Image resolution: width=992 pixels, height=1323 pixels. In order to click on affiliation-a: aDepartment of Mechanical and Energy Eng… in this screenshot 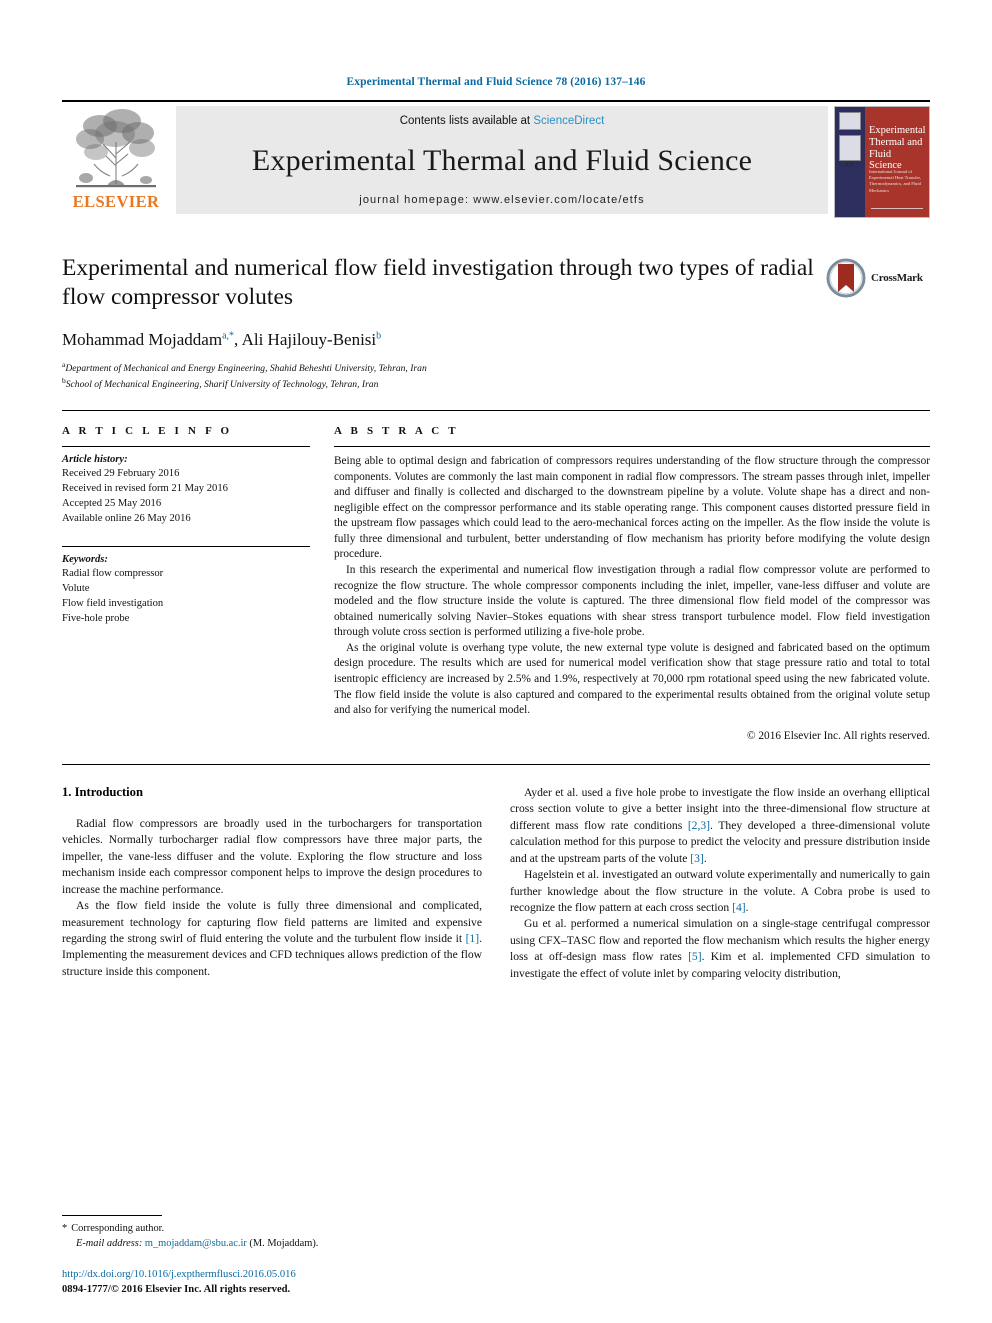, I will do `click(440, 368)`.